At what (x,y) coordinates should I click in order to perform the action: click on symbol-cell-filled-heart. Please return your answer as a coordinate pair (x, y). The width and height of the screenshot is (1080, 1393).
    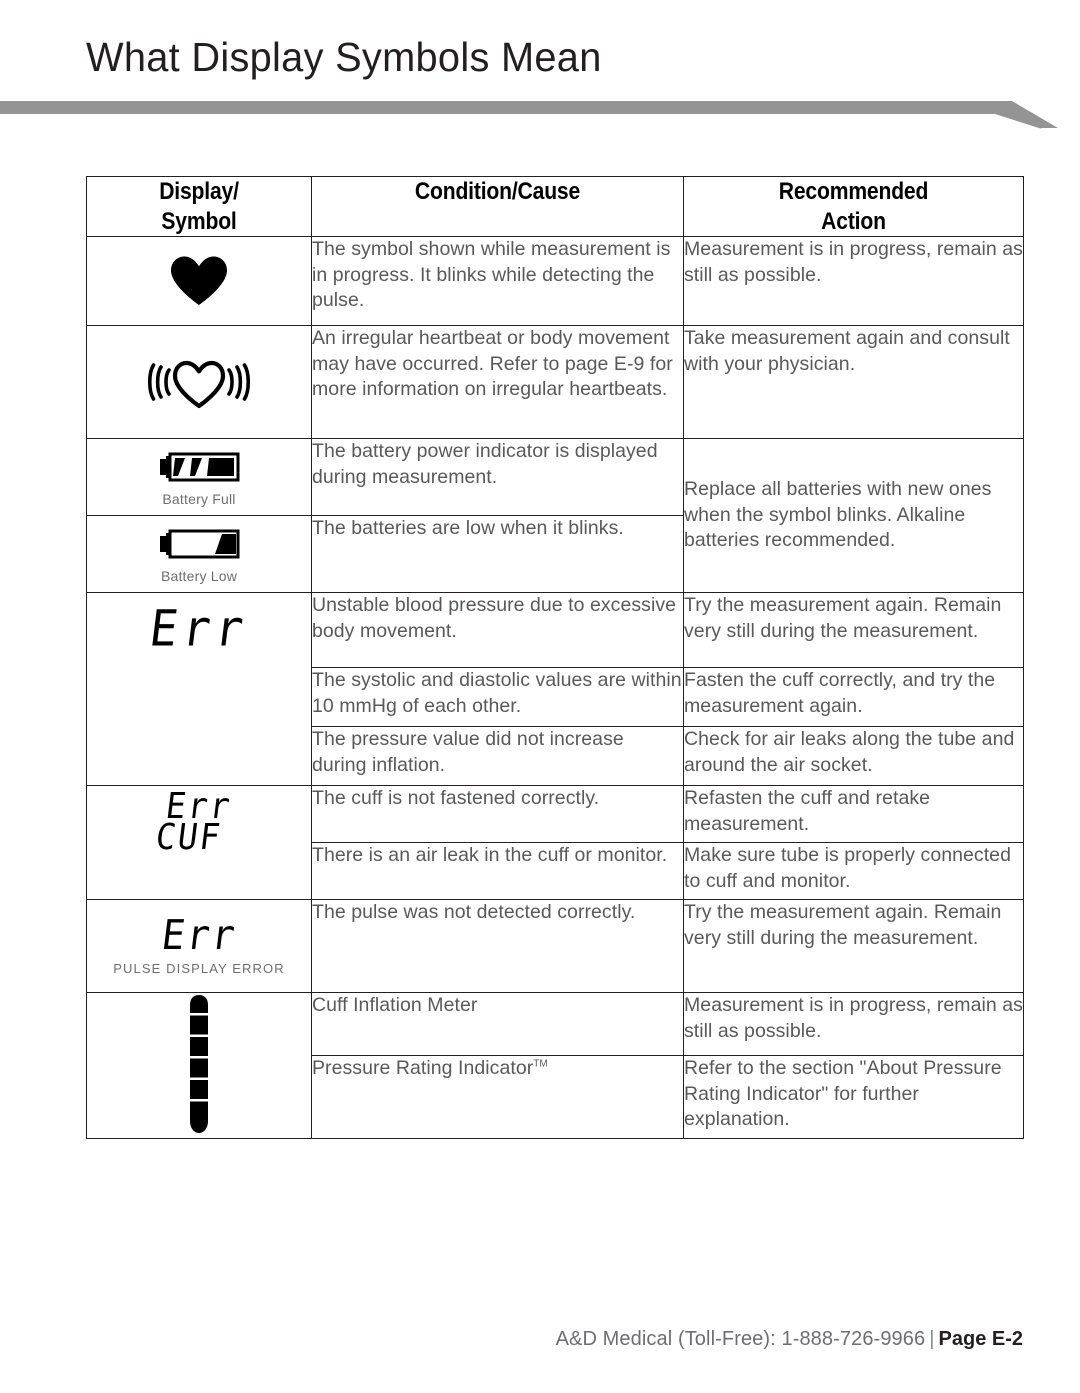
    Looking at the image, I should click on (199, 281).